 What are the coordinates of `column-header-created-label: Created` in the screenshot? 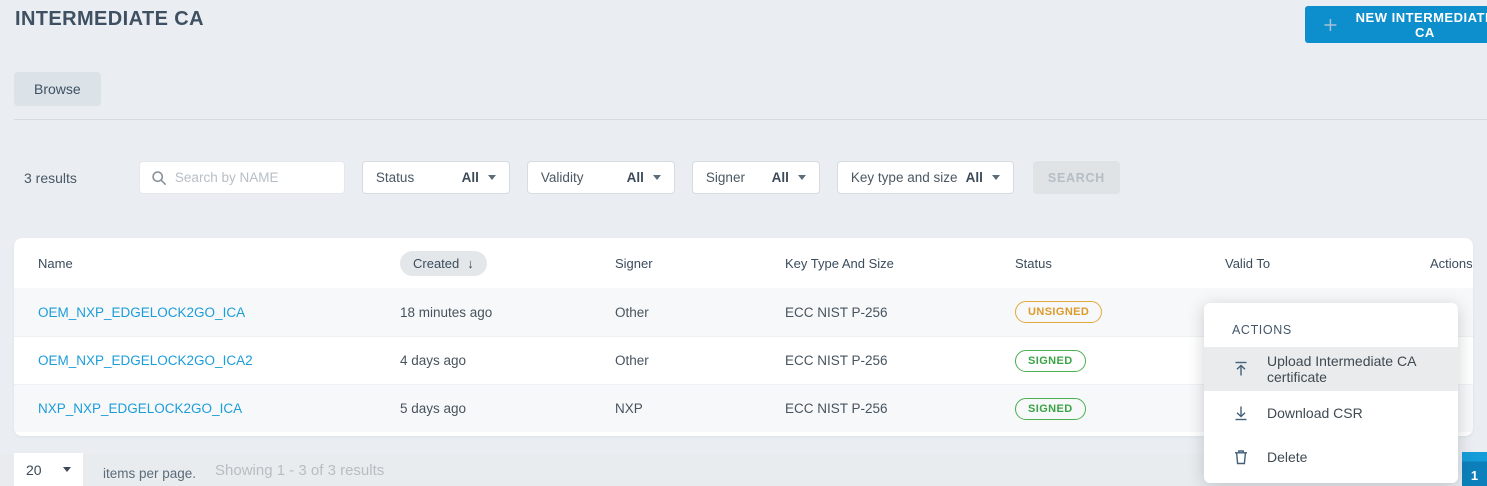 It's located at (436, 263).